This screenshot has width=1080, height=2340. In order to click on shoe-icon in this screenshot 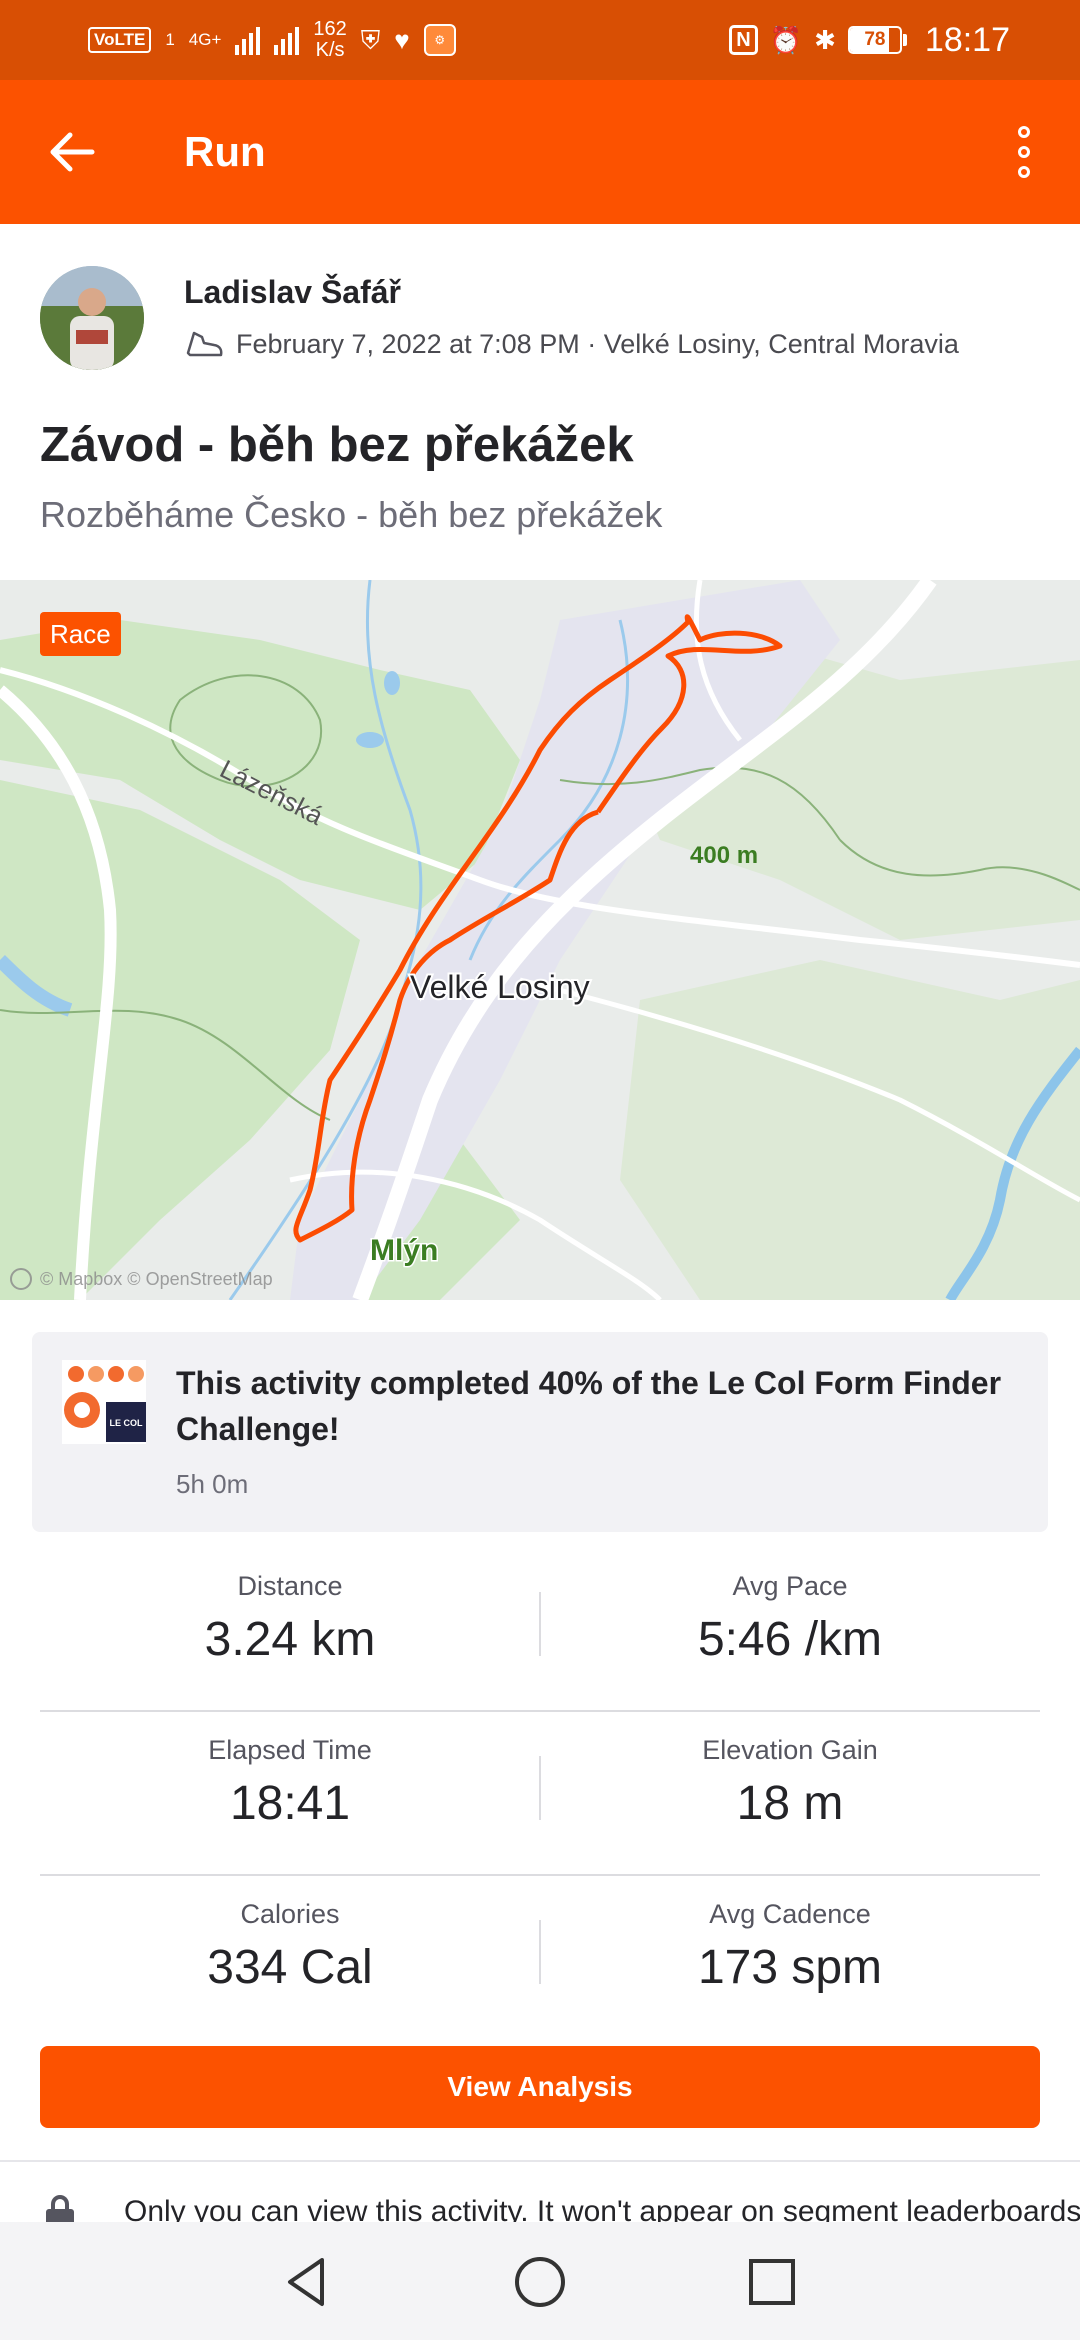, I will do `click(204, 344)`.